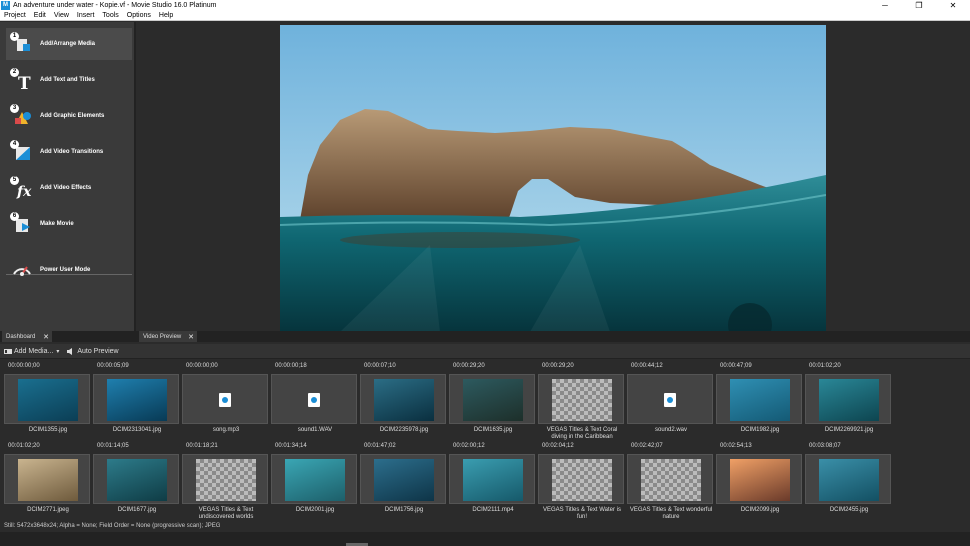 The width and height of the screenshot is (970, 546). What do you see at coordinates (69, 80) in the screenshot?
I see `dashboard-item-add-text: 2 T Add Text and Titles` at bounding box center [69, 80].